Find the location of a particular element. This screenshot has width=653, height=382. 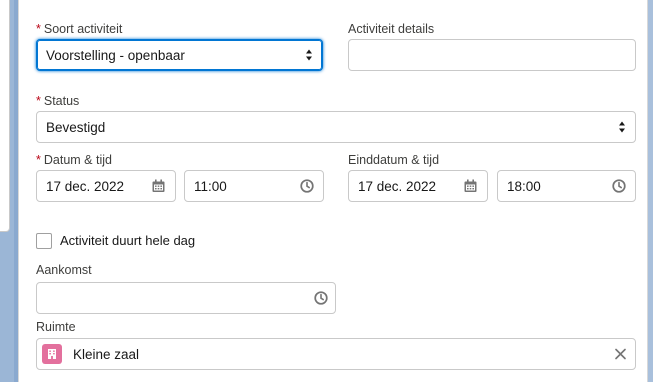

activity-type-select: Voorstelling - openbaar is located at coordinates (179, 55).